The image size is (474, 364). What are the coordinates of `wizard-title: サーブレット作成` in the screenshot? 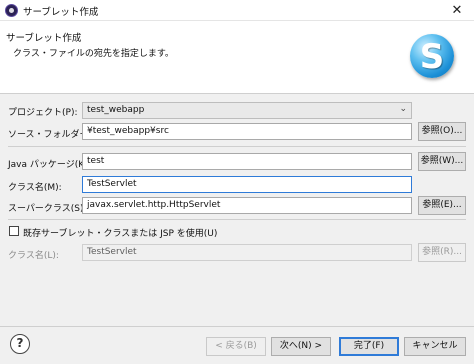 It's located at (44, 38).